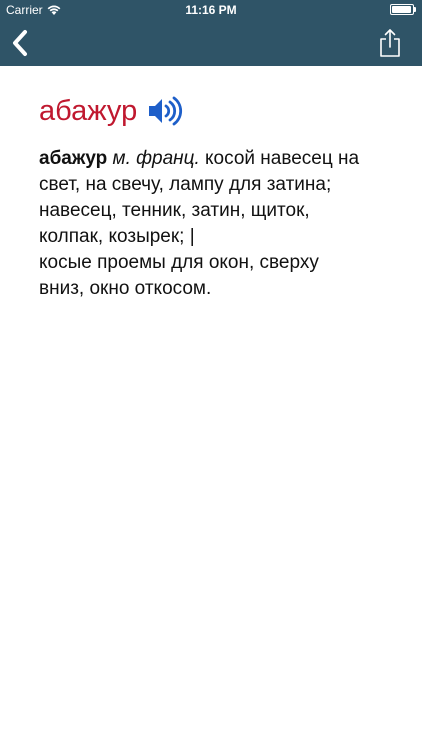 The width and height of the screenshot is (422, 750). I want to click on status-time: 11:16 PM, so click(211, 10).